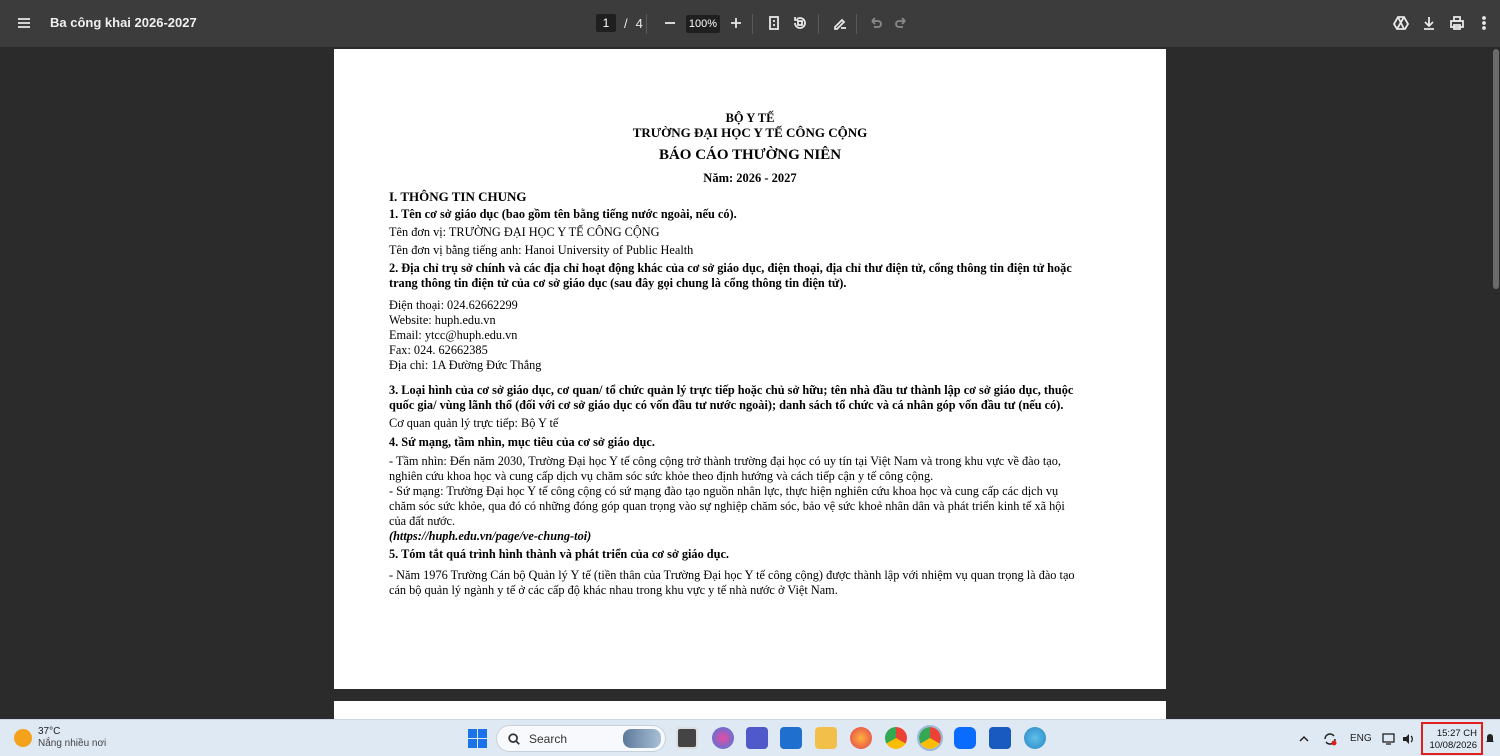 The width and height of the screenshot is (1500, 756). Describe the element at coordinates (438, 350) in the screenshot. I see `contact-fax: Fax: 024. 62662385` at that location.